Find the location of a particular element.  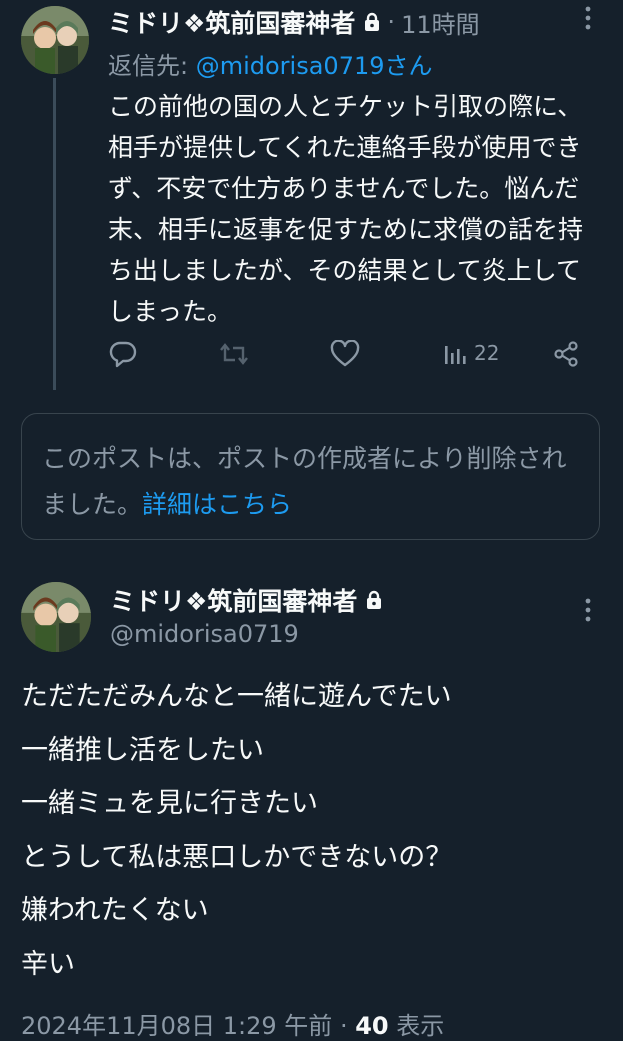

tweet-line: とうして私は悪口しかできないの？ is located at coordinates (237, 857).